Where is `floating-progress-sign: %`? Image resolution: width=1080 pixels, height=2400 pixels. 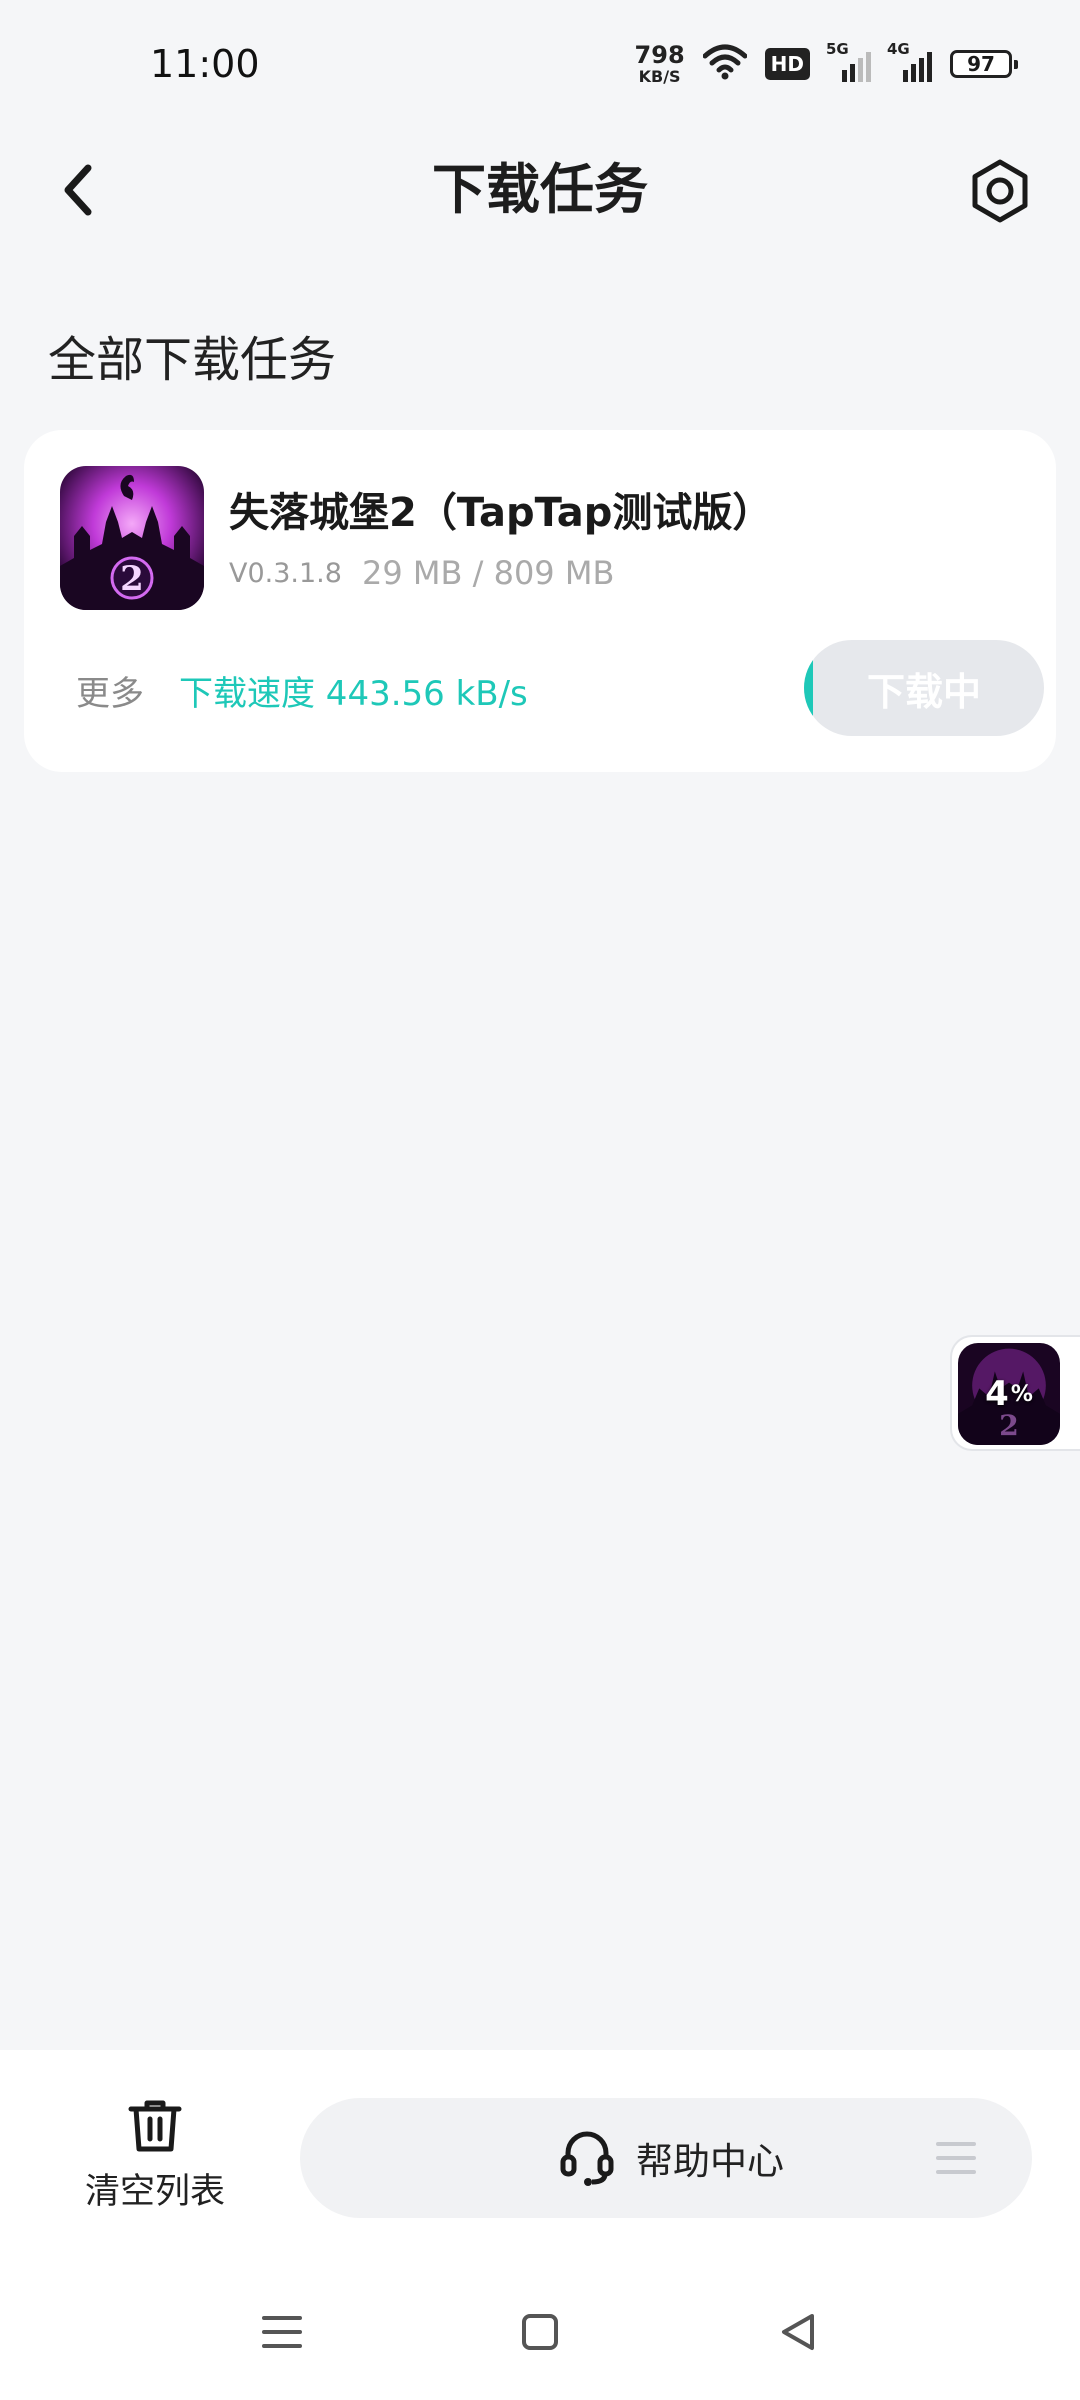
floating-progress-sign: % is located at coordinates (1021, 1394).